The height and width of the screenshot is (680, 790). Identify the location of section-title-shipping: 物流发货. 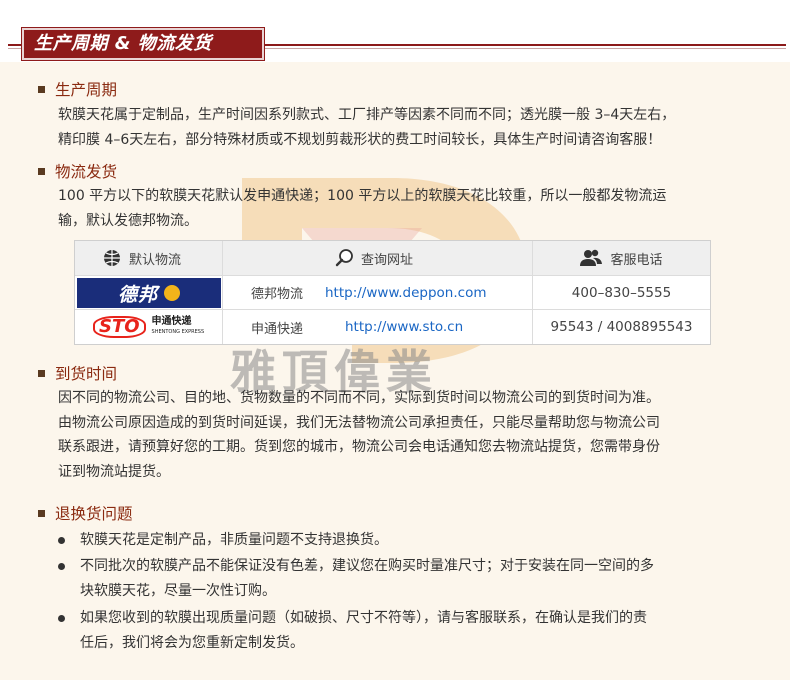
(77, 171).